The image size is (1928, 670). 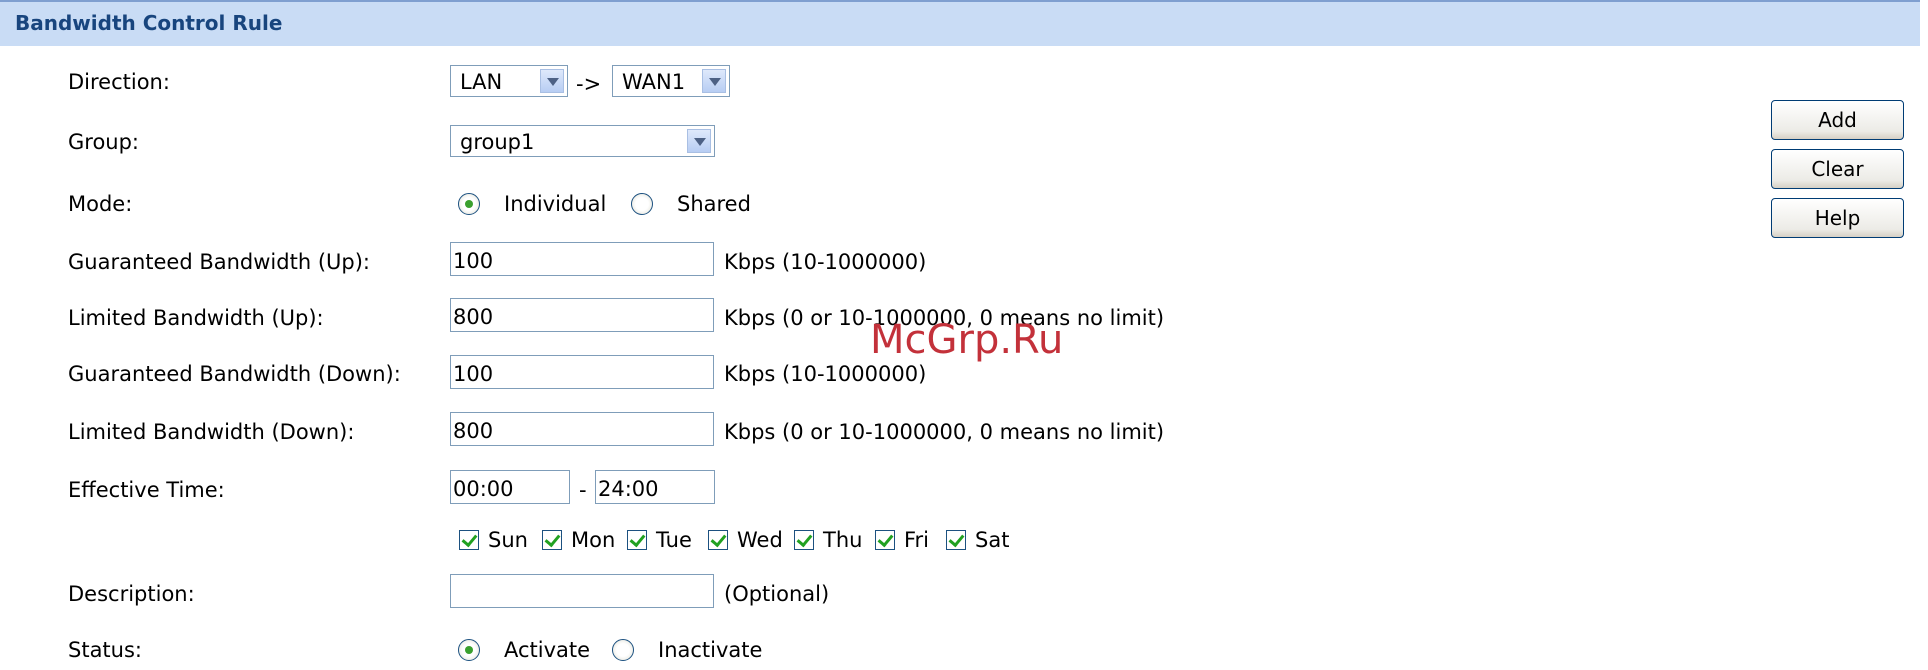 I want to click on day-wed-label: Wed, so click(x=760, y=540).